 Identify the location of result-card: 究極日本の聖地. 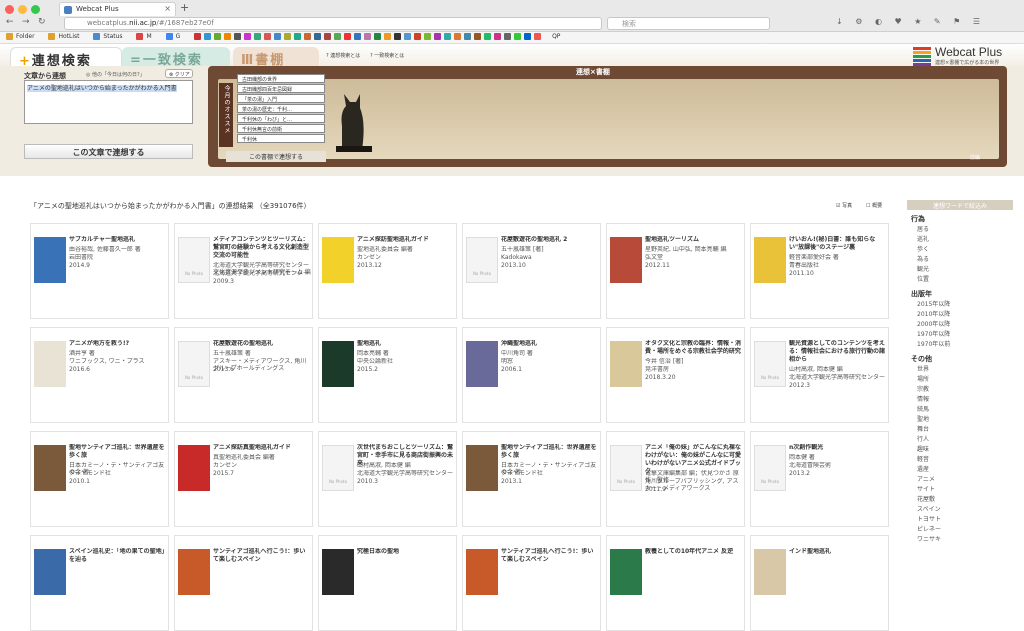
(387, 583).